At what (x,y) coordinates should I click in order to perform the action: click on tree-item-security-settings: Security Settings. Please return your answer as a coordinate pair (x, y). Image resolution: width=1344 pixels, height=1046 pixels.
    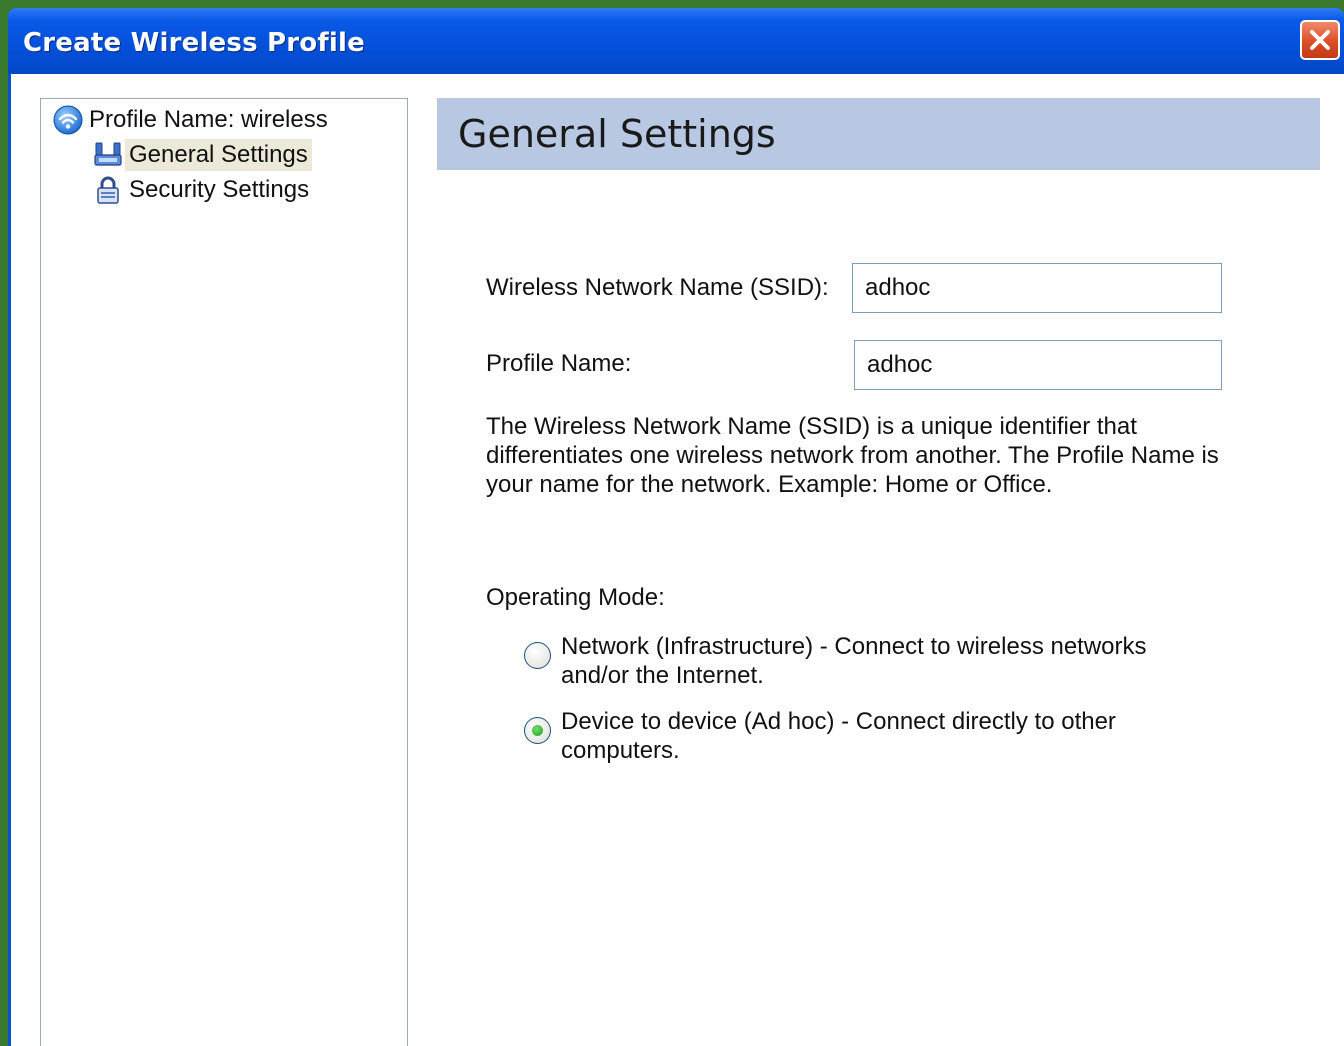
    Looking at the image, I should click on (202, 190).